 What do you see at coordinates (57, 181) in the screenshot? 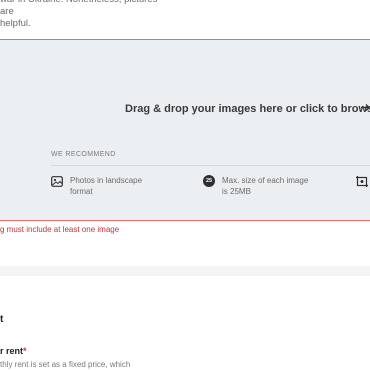
I see `landscape-photo-icon` at bounding box center [57, 181].